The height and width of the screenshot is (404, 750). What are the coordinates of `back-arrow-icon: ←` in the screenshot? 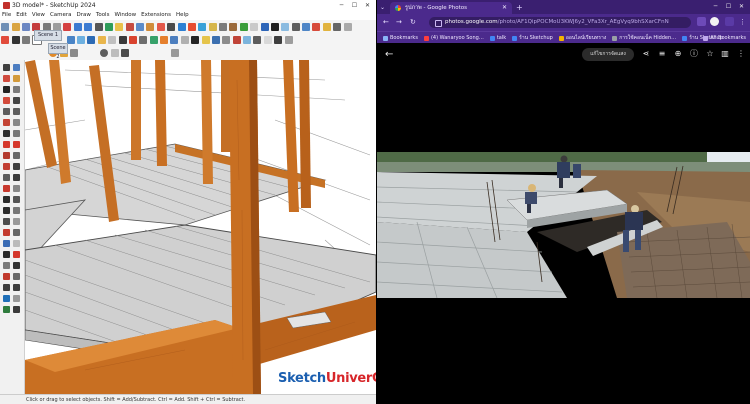 It's located at (389, 55).